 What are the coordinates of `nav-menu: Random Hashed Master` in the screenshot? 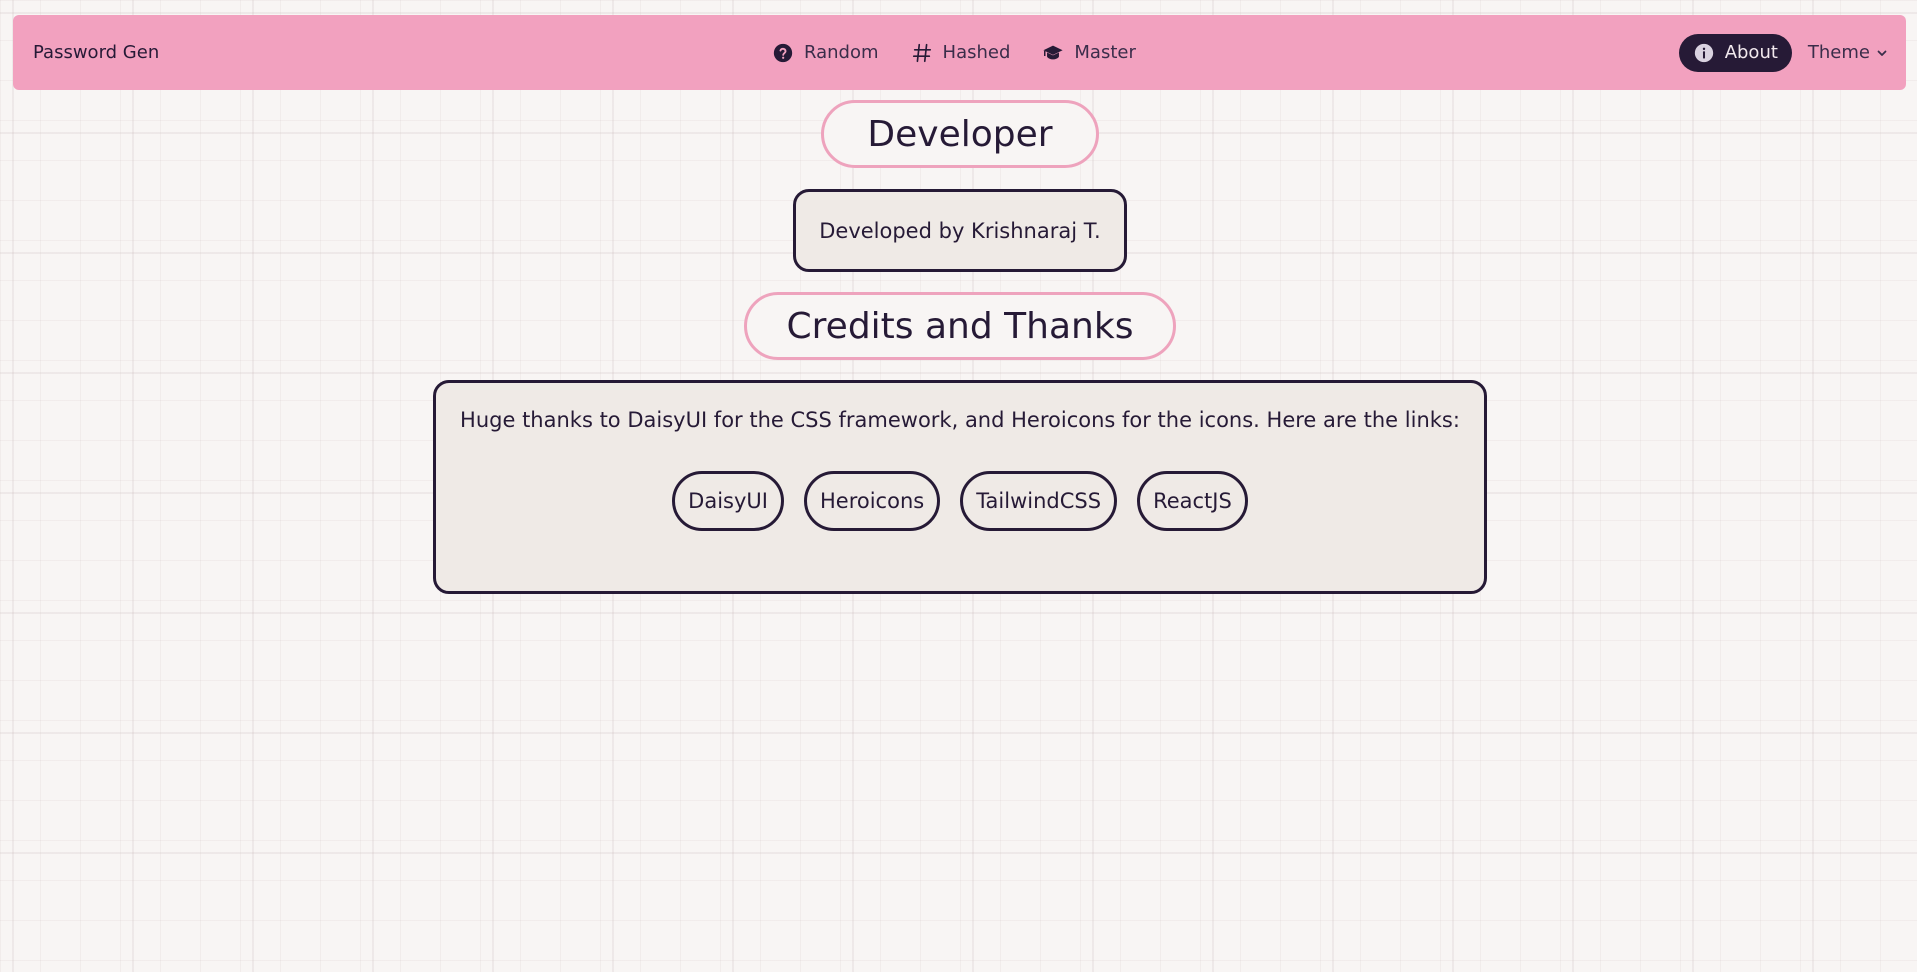 It's located at (954, 52).